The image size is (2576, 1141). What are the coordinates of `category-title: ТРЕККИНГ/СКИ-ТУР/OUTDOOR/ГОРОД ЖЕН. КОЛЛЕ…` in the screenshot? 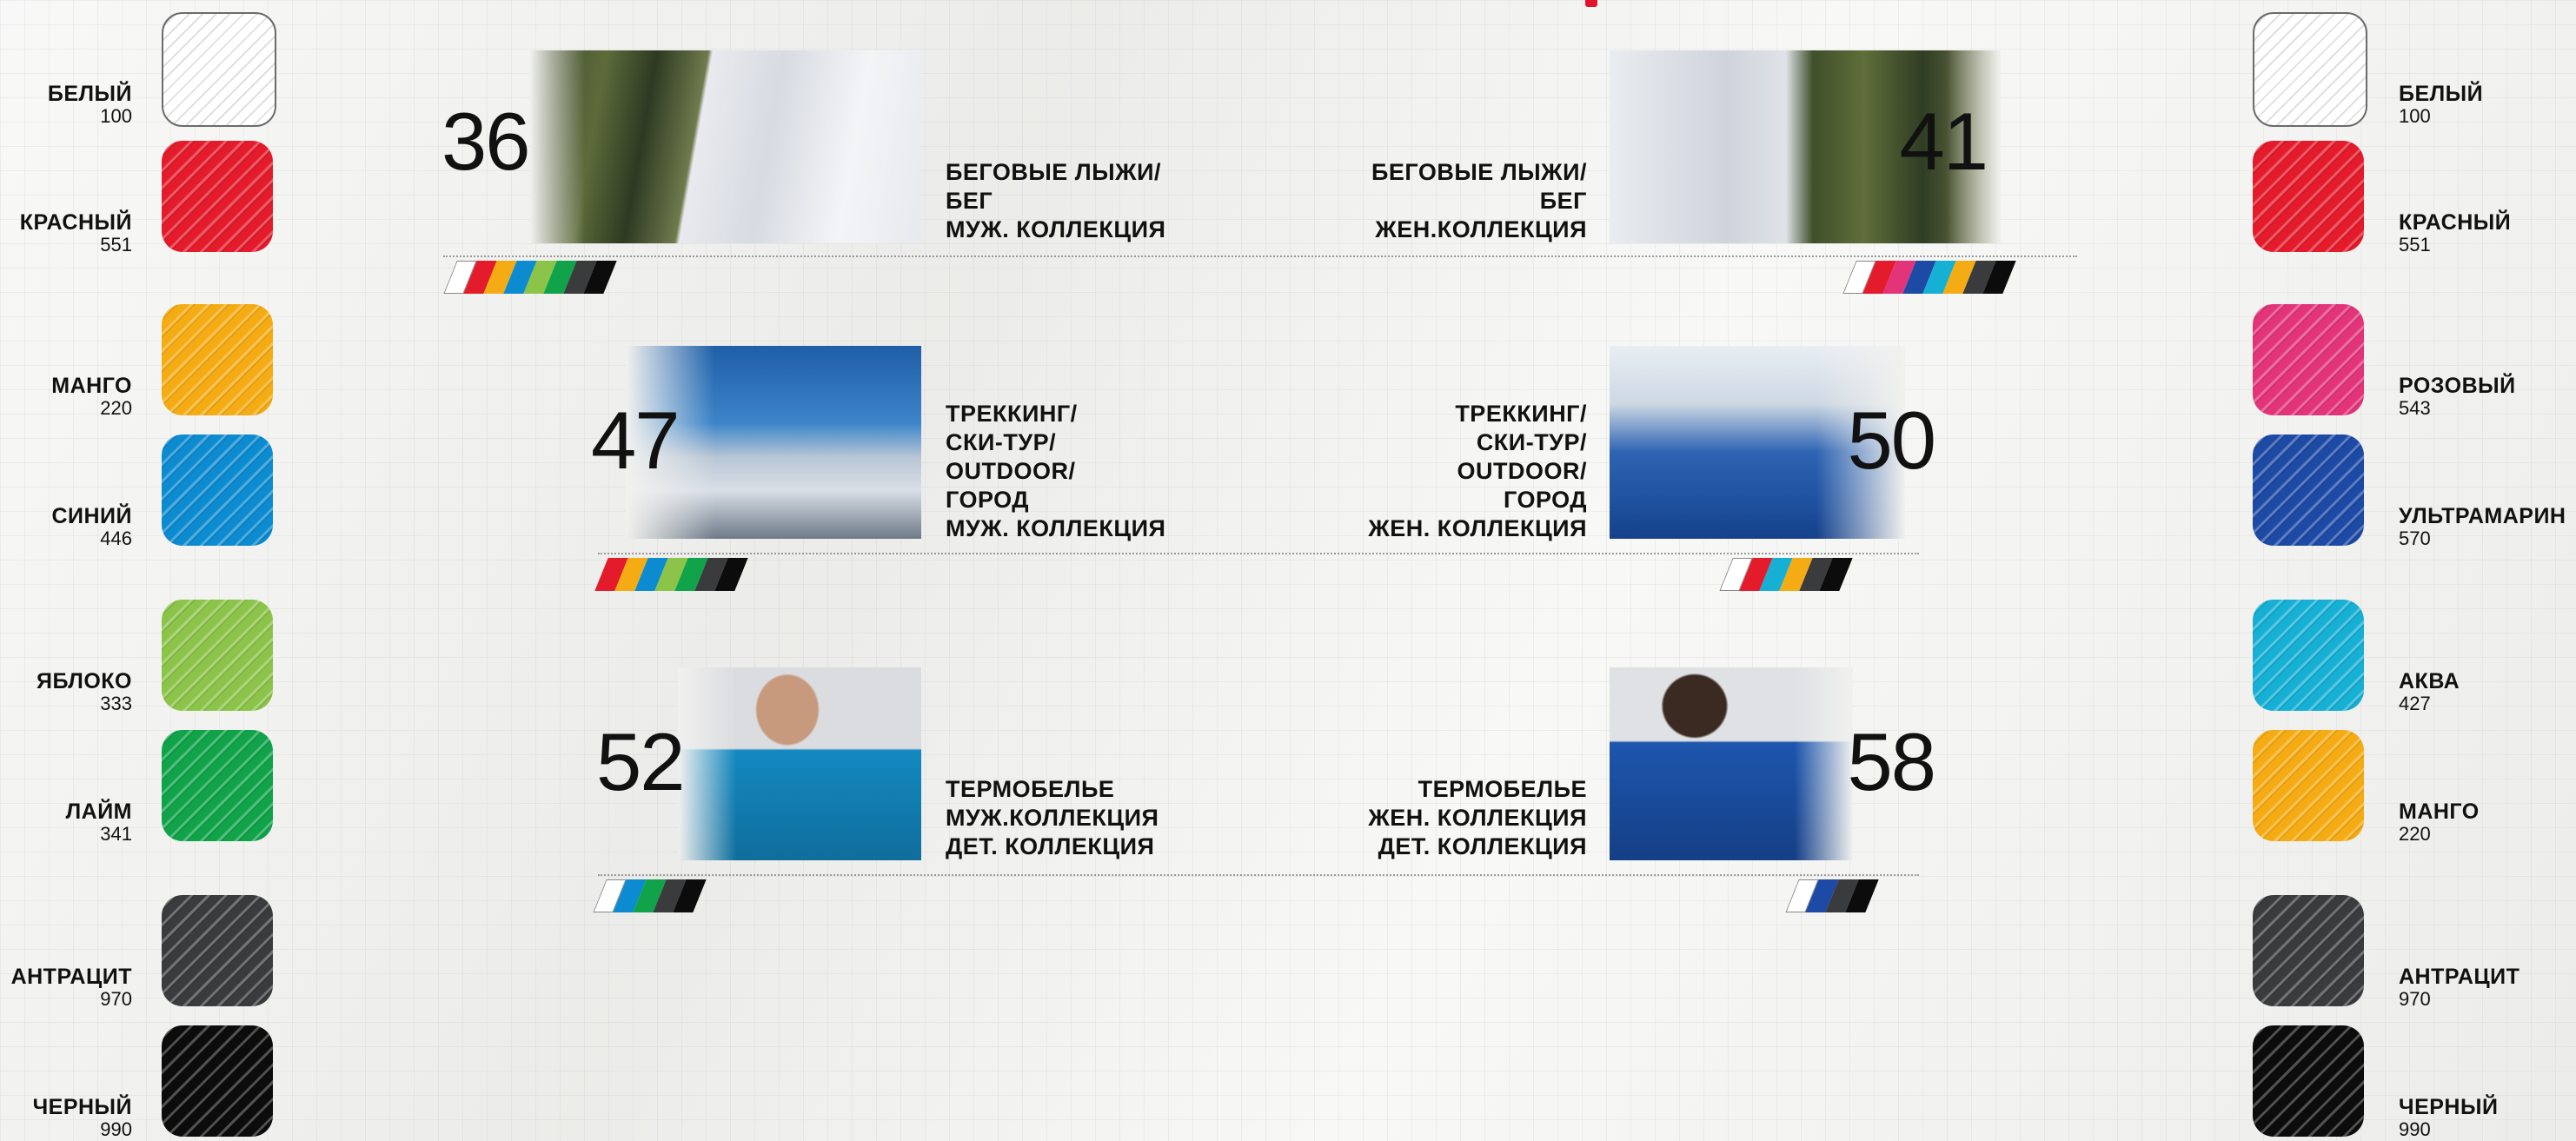 It's located at (1430, 471).